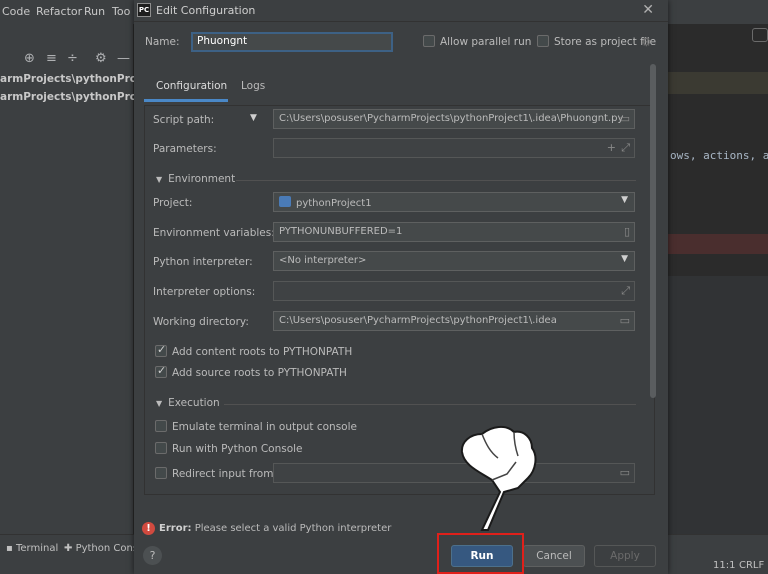 The width and height of the screenshot is (768, 574). Describe the element at coordinates (262, 352) in the screenshot. I see `content-roots-label: Add content roots to PYTHONPATH` at that location.